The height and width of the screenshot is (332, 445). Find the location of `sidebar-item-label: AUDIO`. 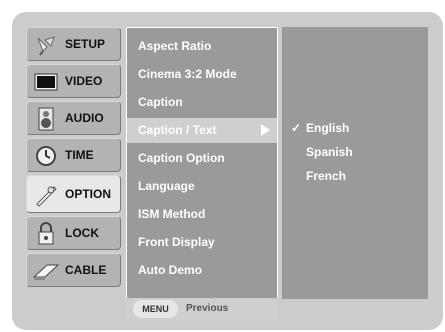

sidebar-item-label: AUDIO is located at coordinates (84, 118).